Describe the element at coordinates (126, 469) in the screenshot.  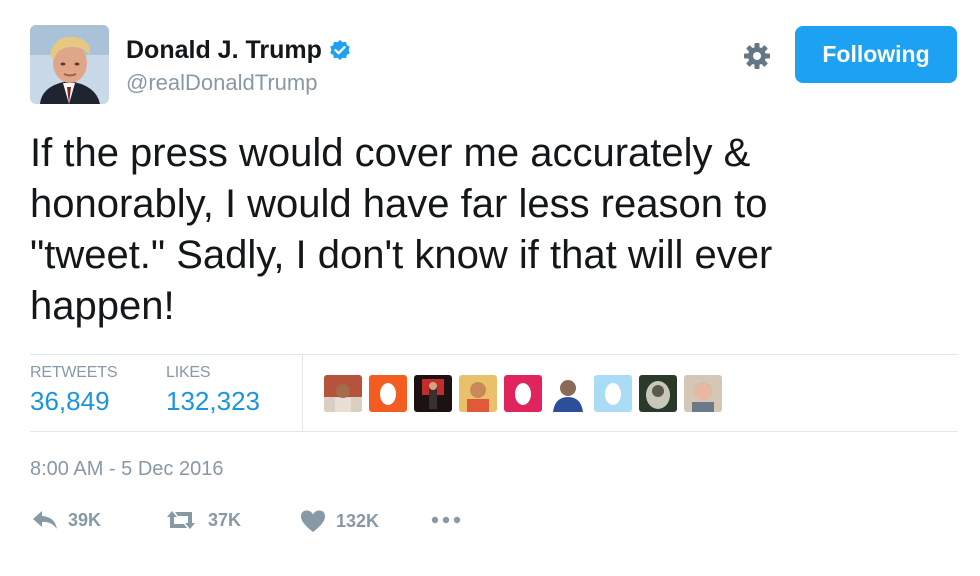
I see `tweet-timestamp: 8:00 AM - 5 Dec 2016` at that location.